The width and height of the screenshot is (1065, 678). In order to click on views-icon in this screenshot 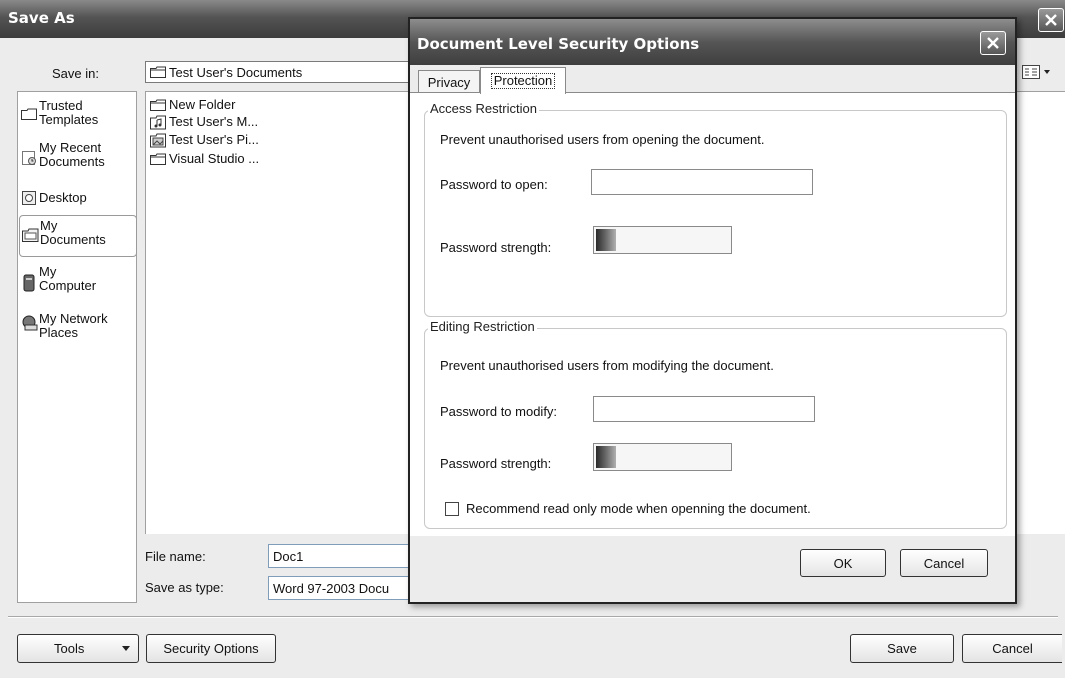, I will do `click(1031, 72)`.